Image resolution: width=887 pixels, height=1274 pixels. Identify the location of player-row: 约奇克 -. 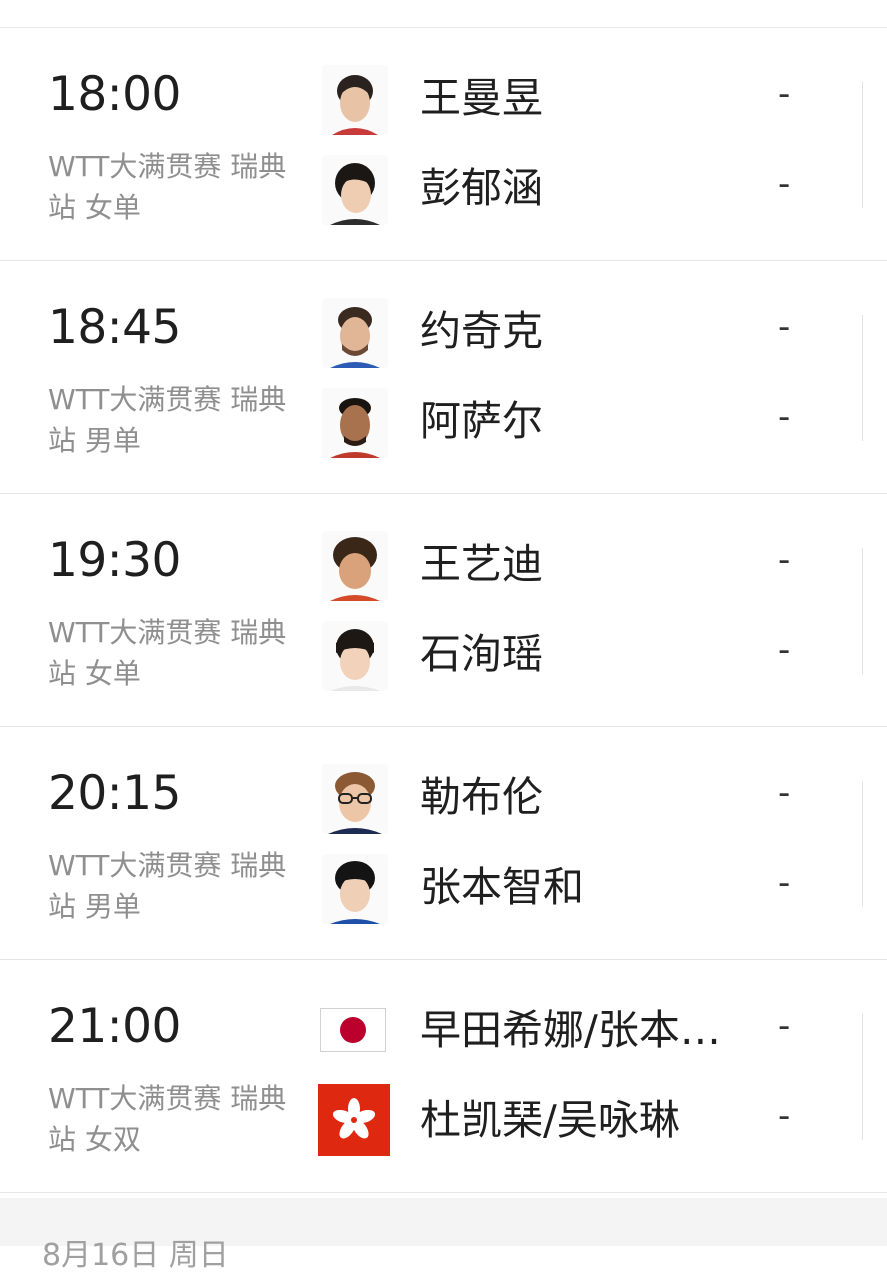
(415, 332).